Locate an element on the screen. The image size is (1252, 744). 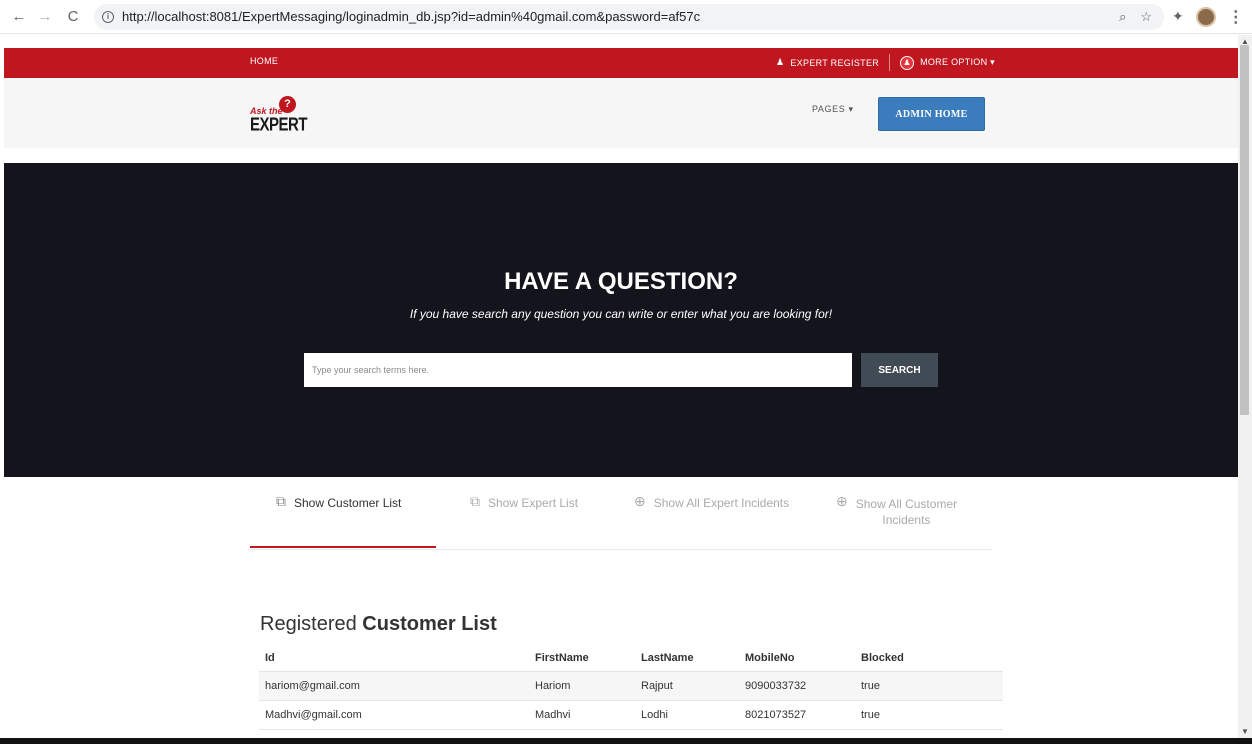
info-icon: i is located at coordinates (108, 16).